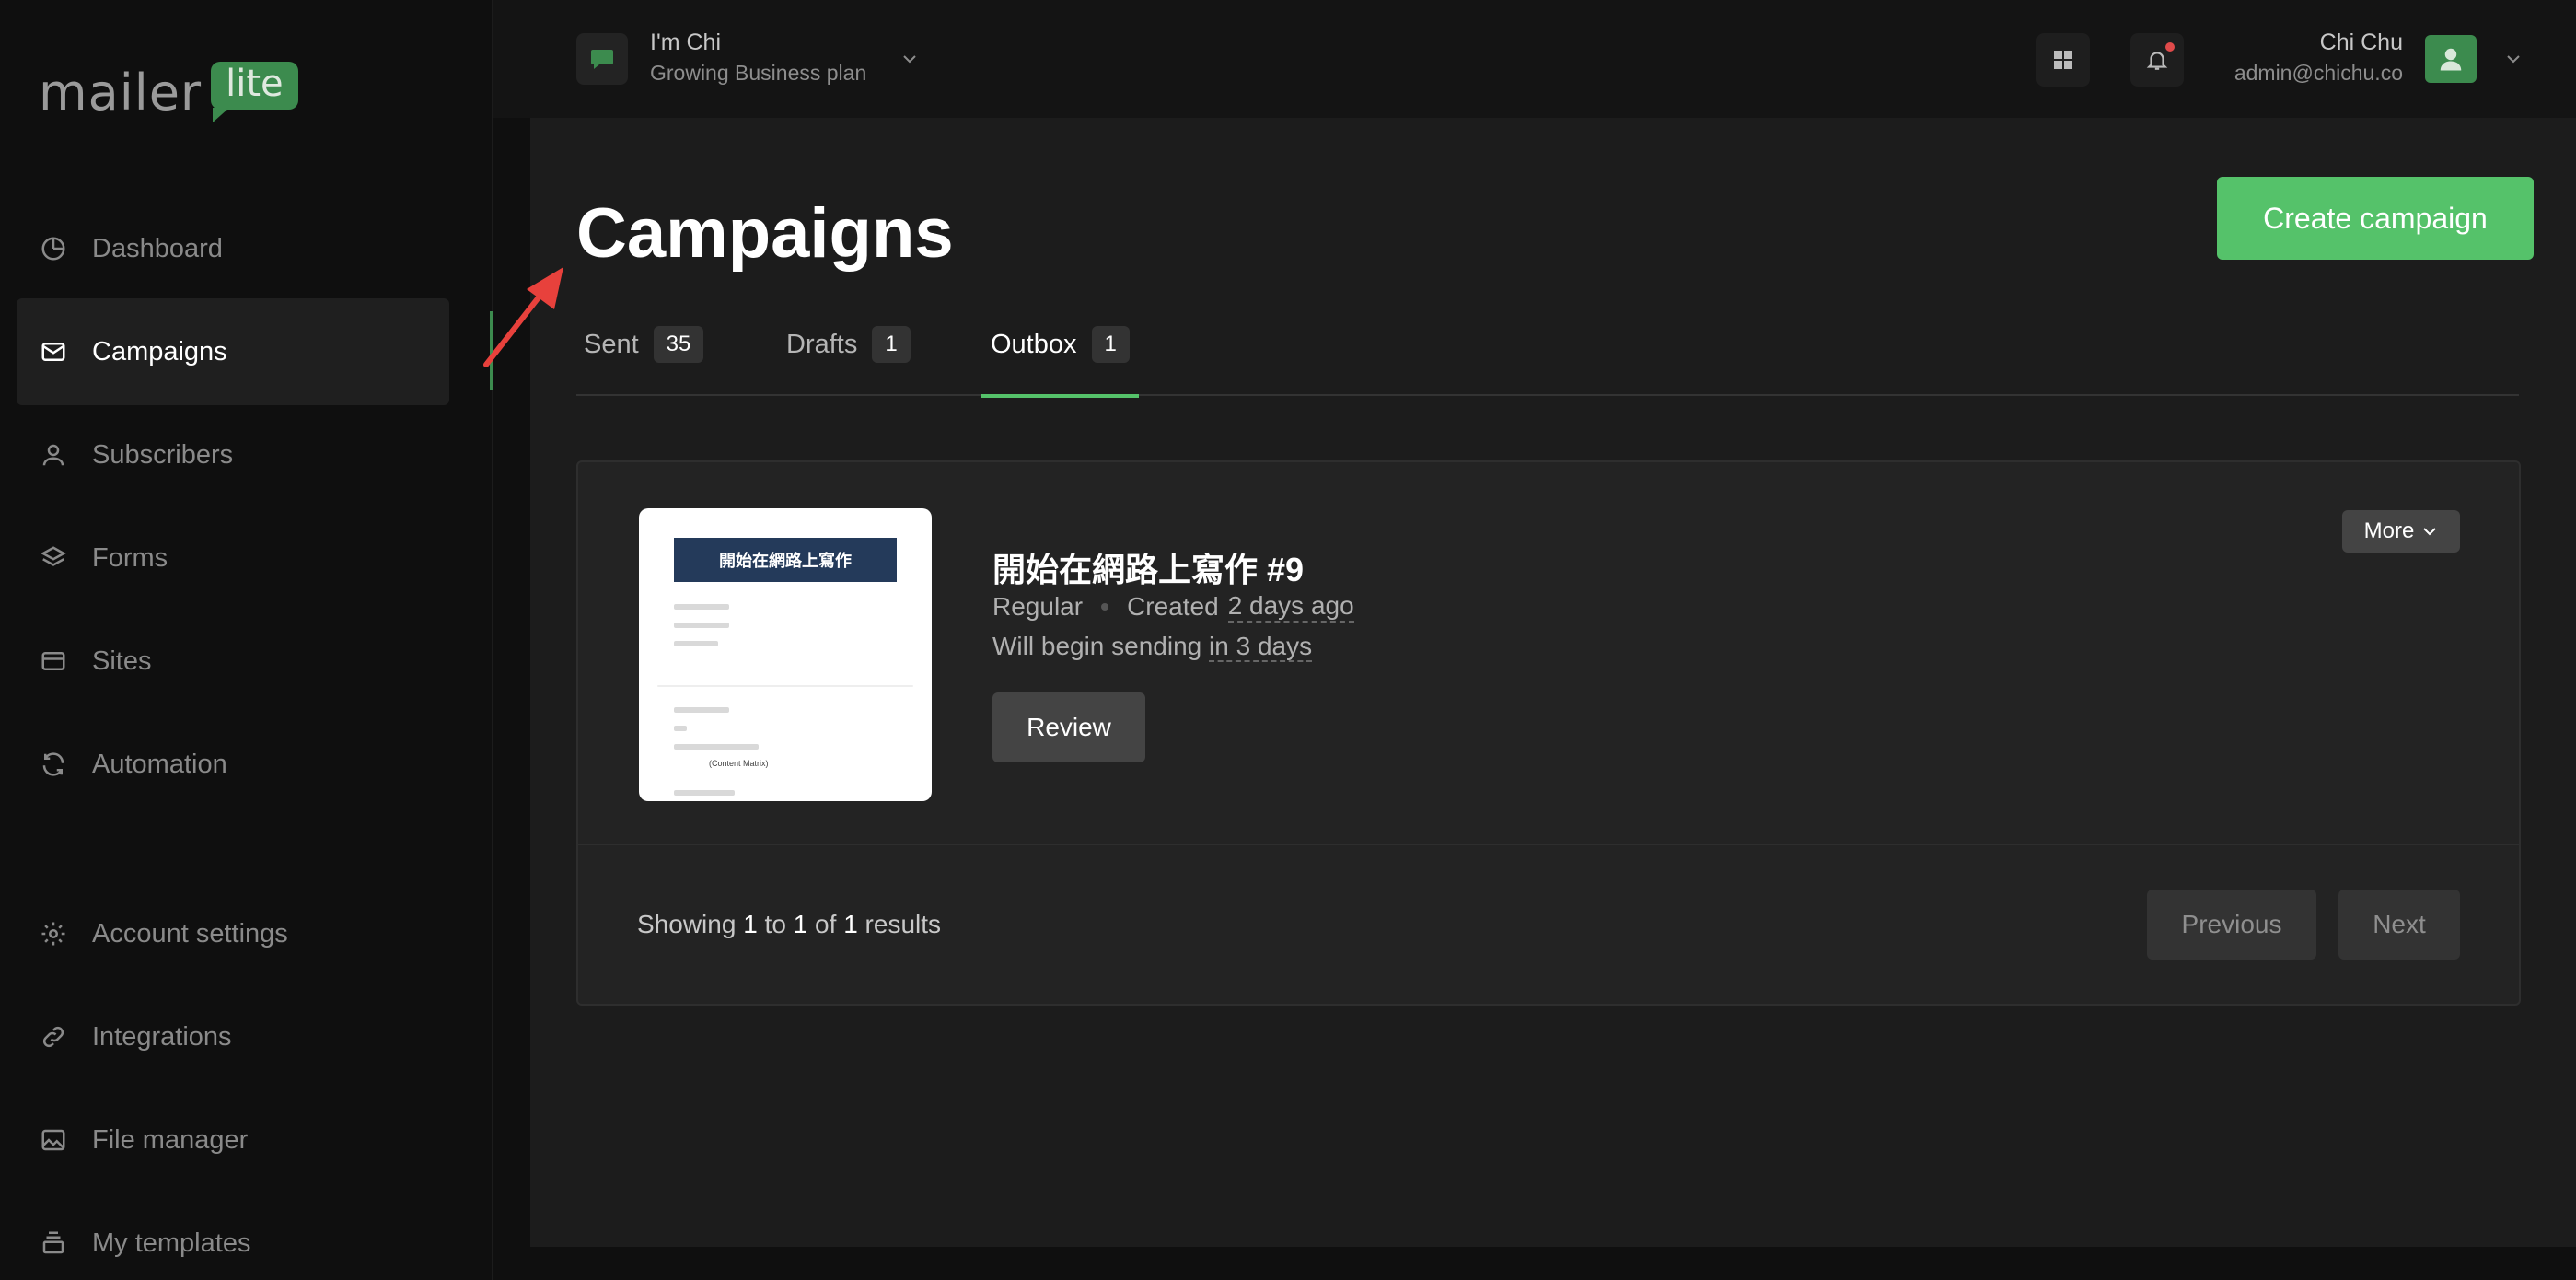 The image size is (2576, 1280). Describe the element at coordinates (789, 924) in the screenshot. I see `results-summary: Showing 1 to 1 of 1 results` at that location.